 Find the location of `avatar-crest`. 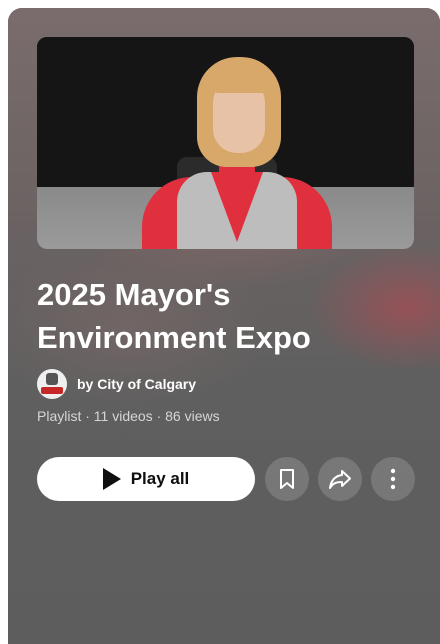

avatar-crest is located at coordinates (52, 379).